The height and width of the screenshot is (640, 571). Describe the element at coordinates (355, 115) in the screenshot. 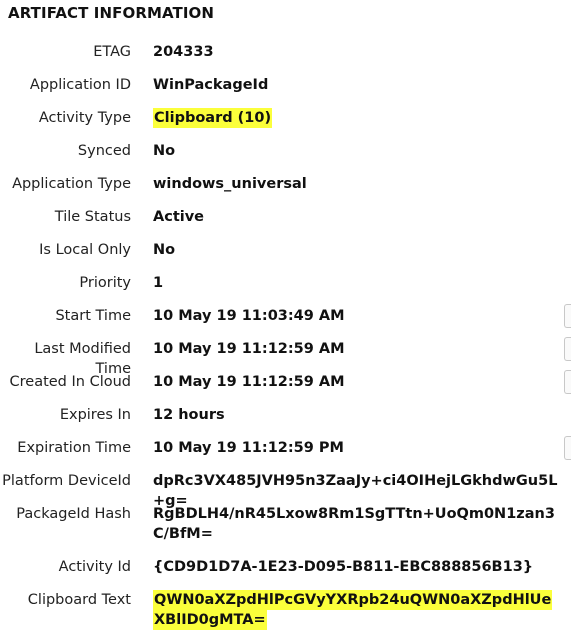

I see `field-value-activity-type-wrap: Clipboard (10)` at that location.